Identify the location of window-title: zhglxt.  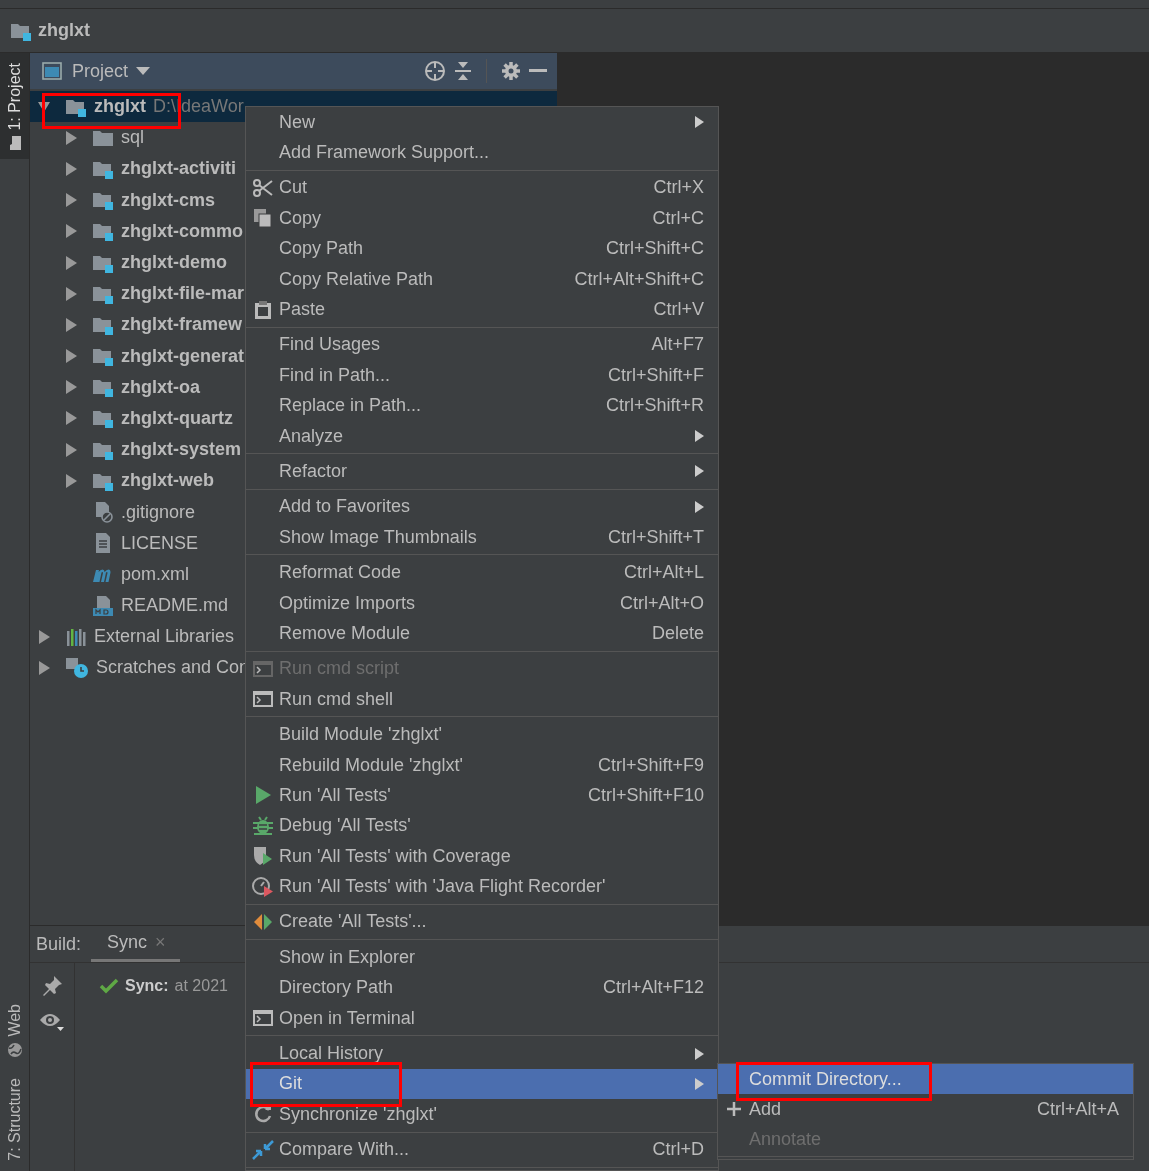
(64, 30).